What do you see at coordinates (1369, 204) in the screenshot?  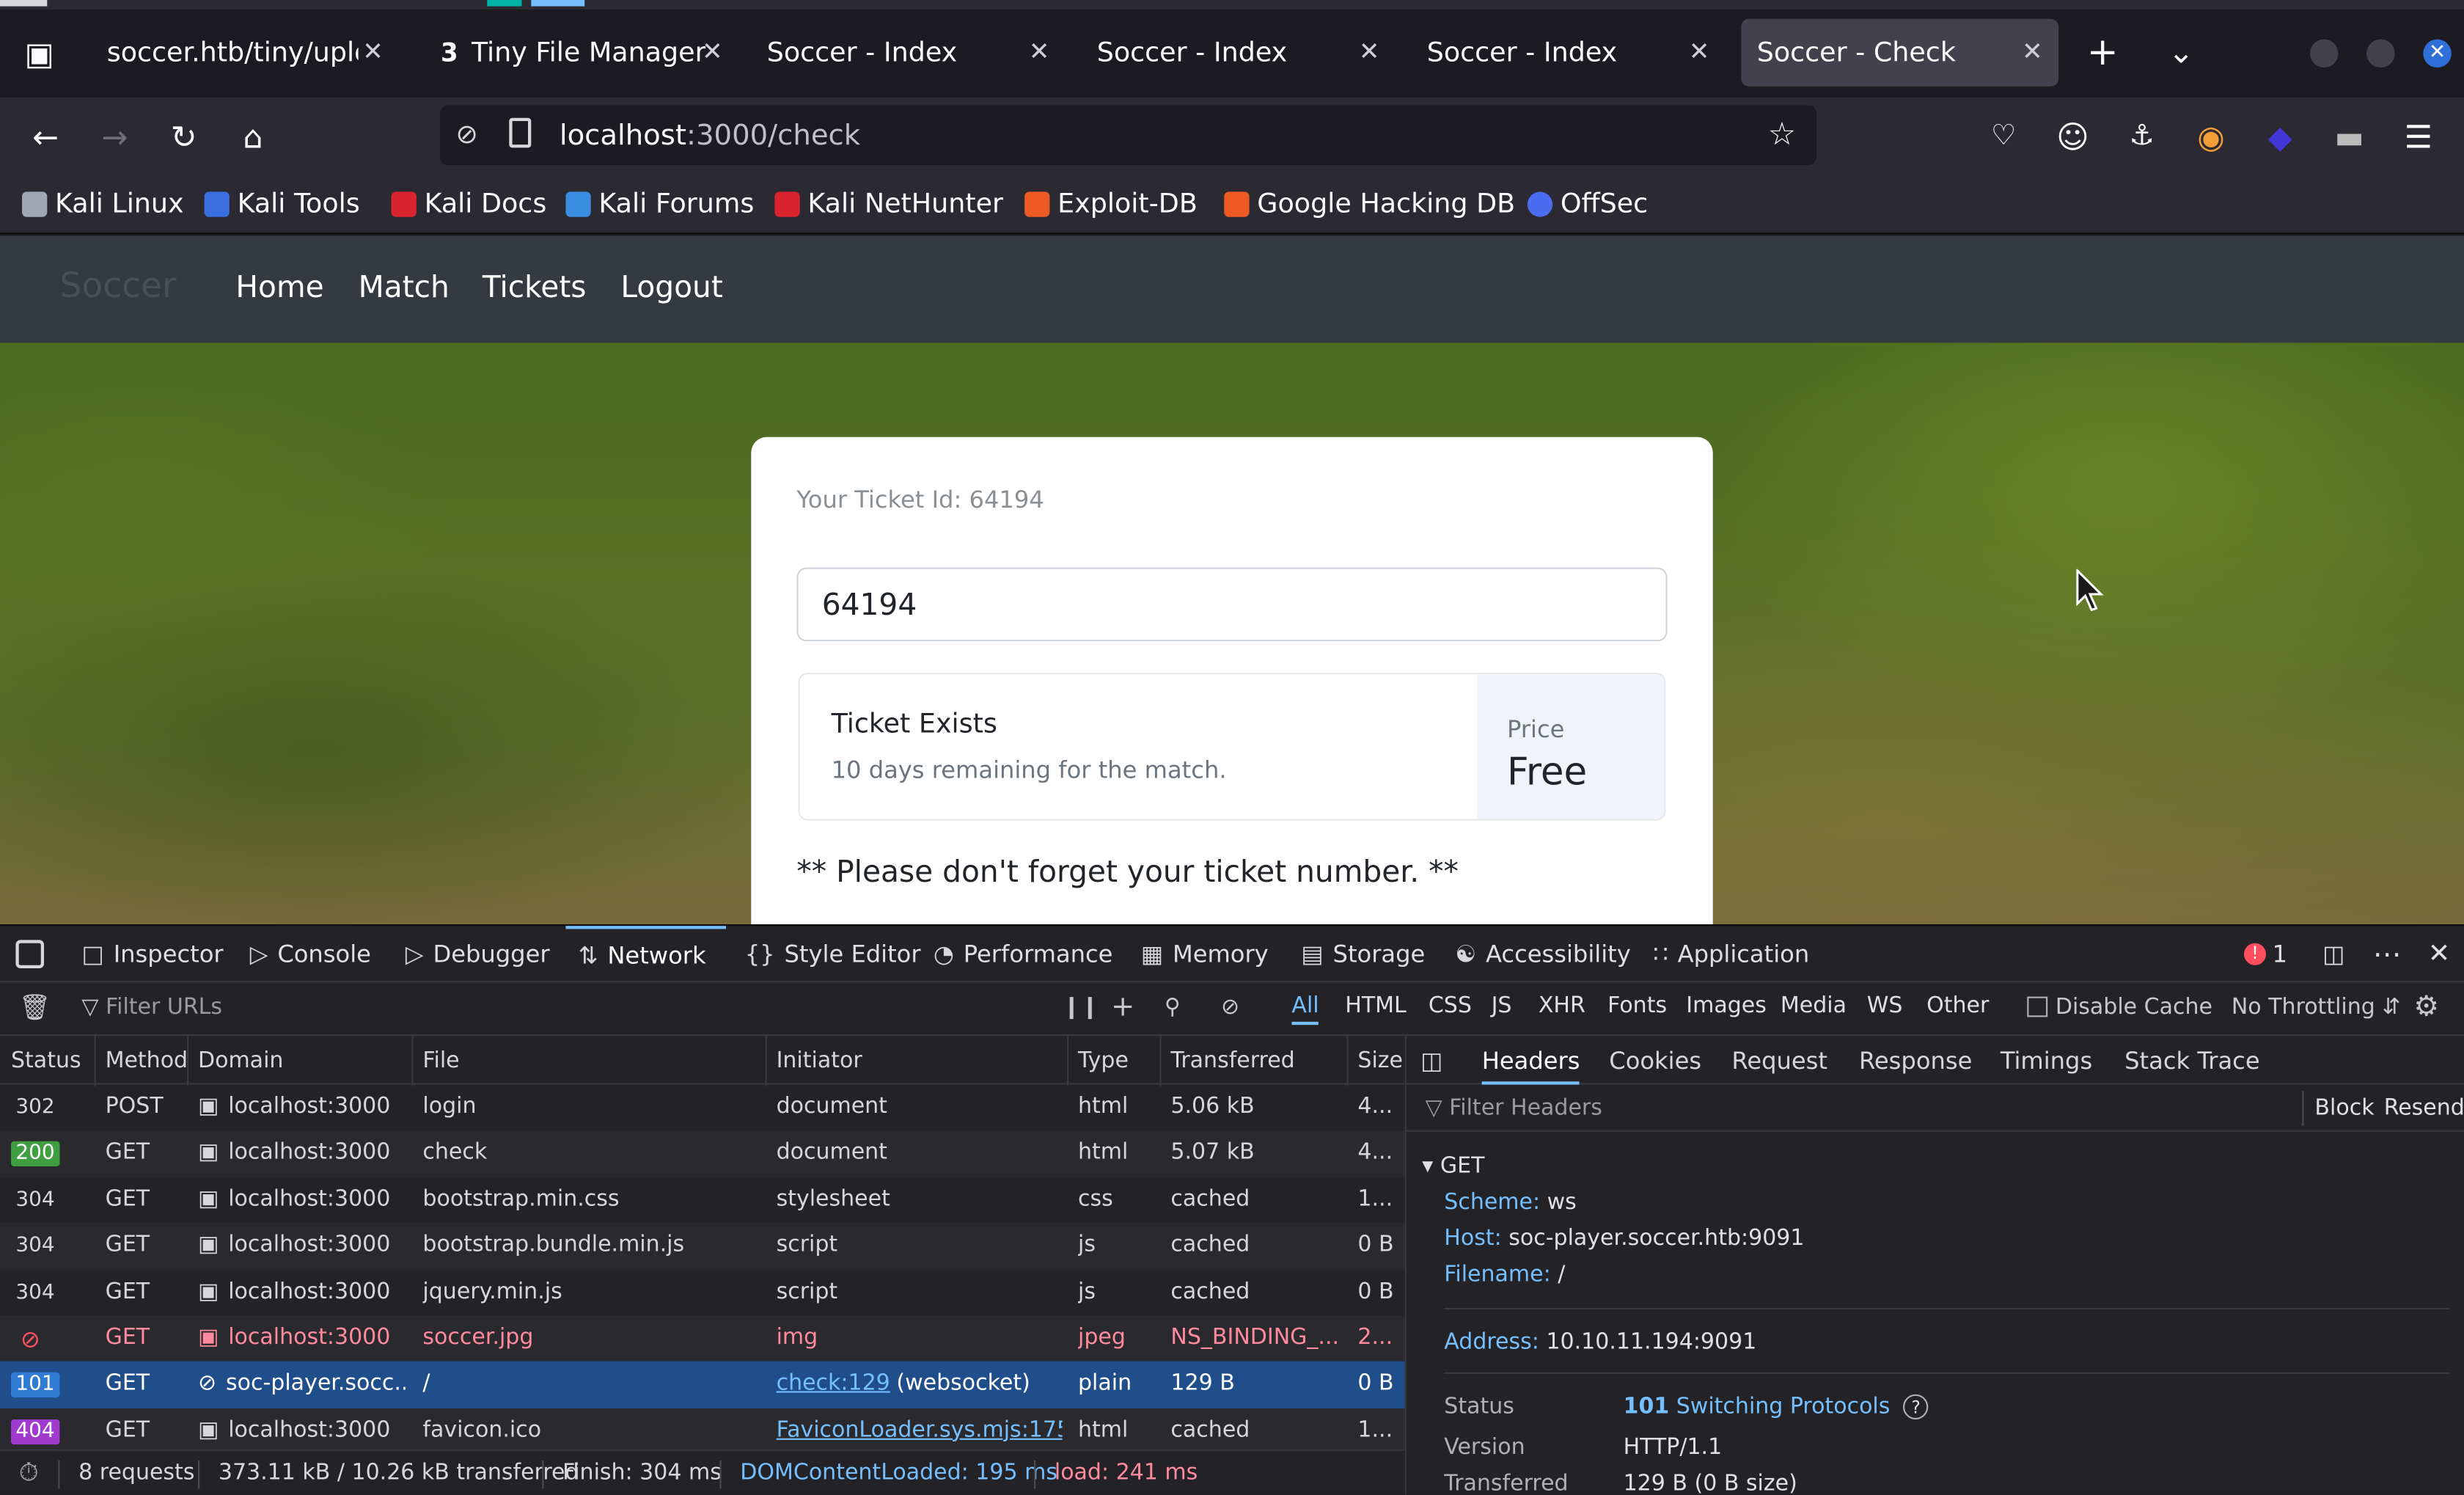 I see `bookmark-google-hacking-db: Google Hacking DB` at bounding box center [1369, 204].